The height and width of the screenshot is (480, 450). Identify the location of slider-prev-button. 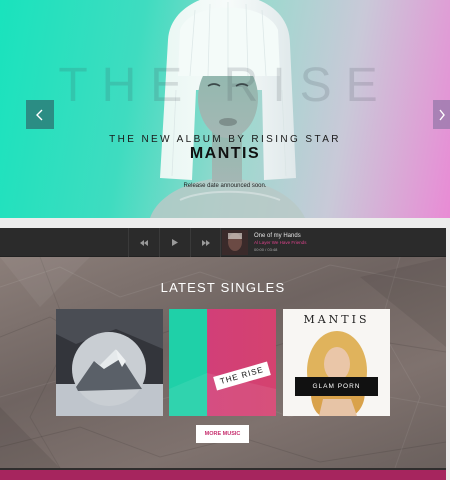
(40, 114).